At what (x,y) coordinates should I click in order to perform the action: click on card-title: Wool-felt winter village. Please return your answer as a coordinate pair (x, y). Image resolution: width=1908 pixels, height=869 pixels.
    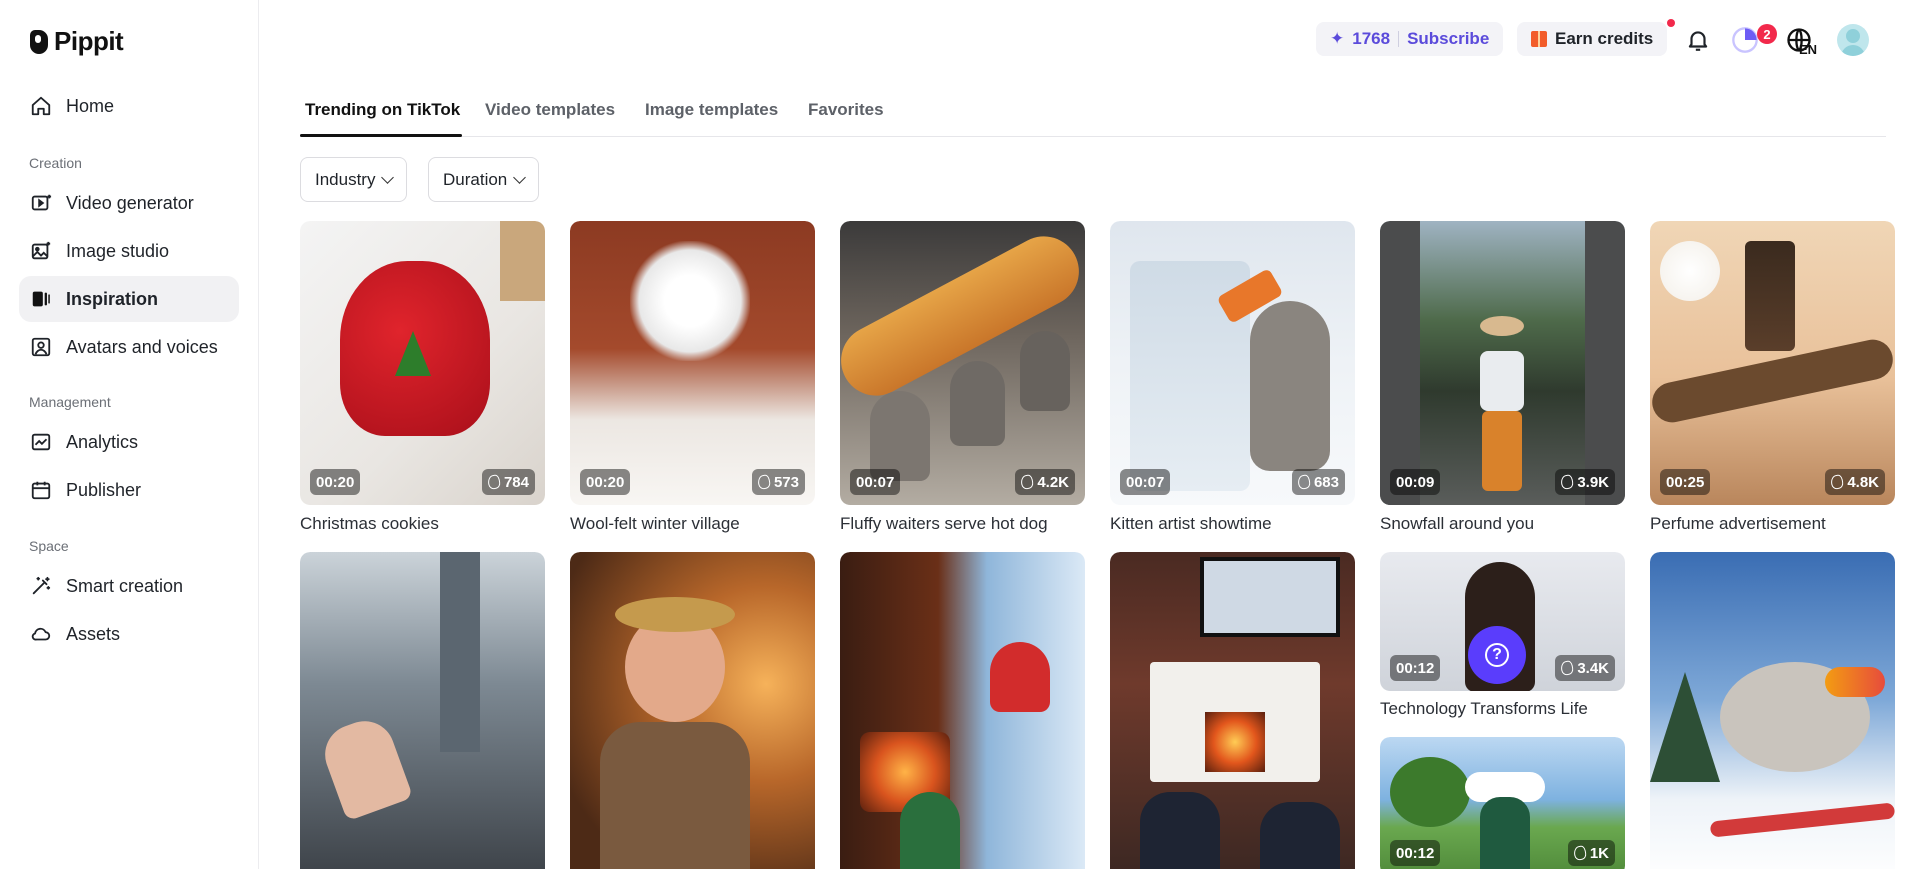
    Looking at the image, I should click on (655, 524).